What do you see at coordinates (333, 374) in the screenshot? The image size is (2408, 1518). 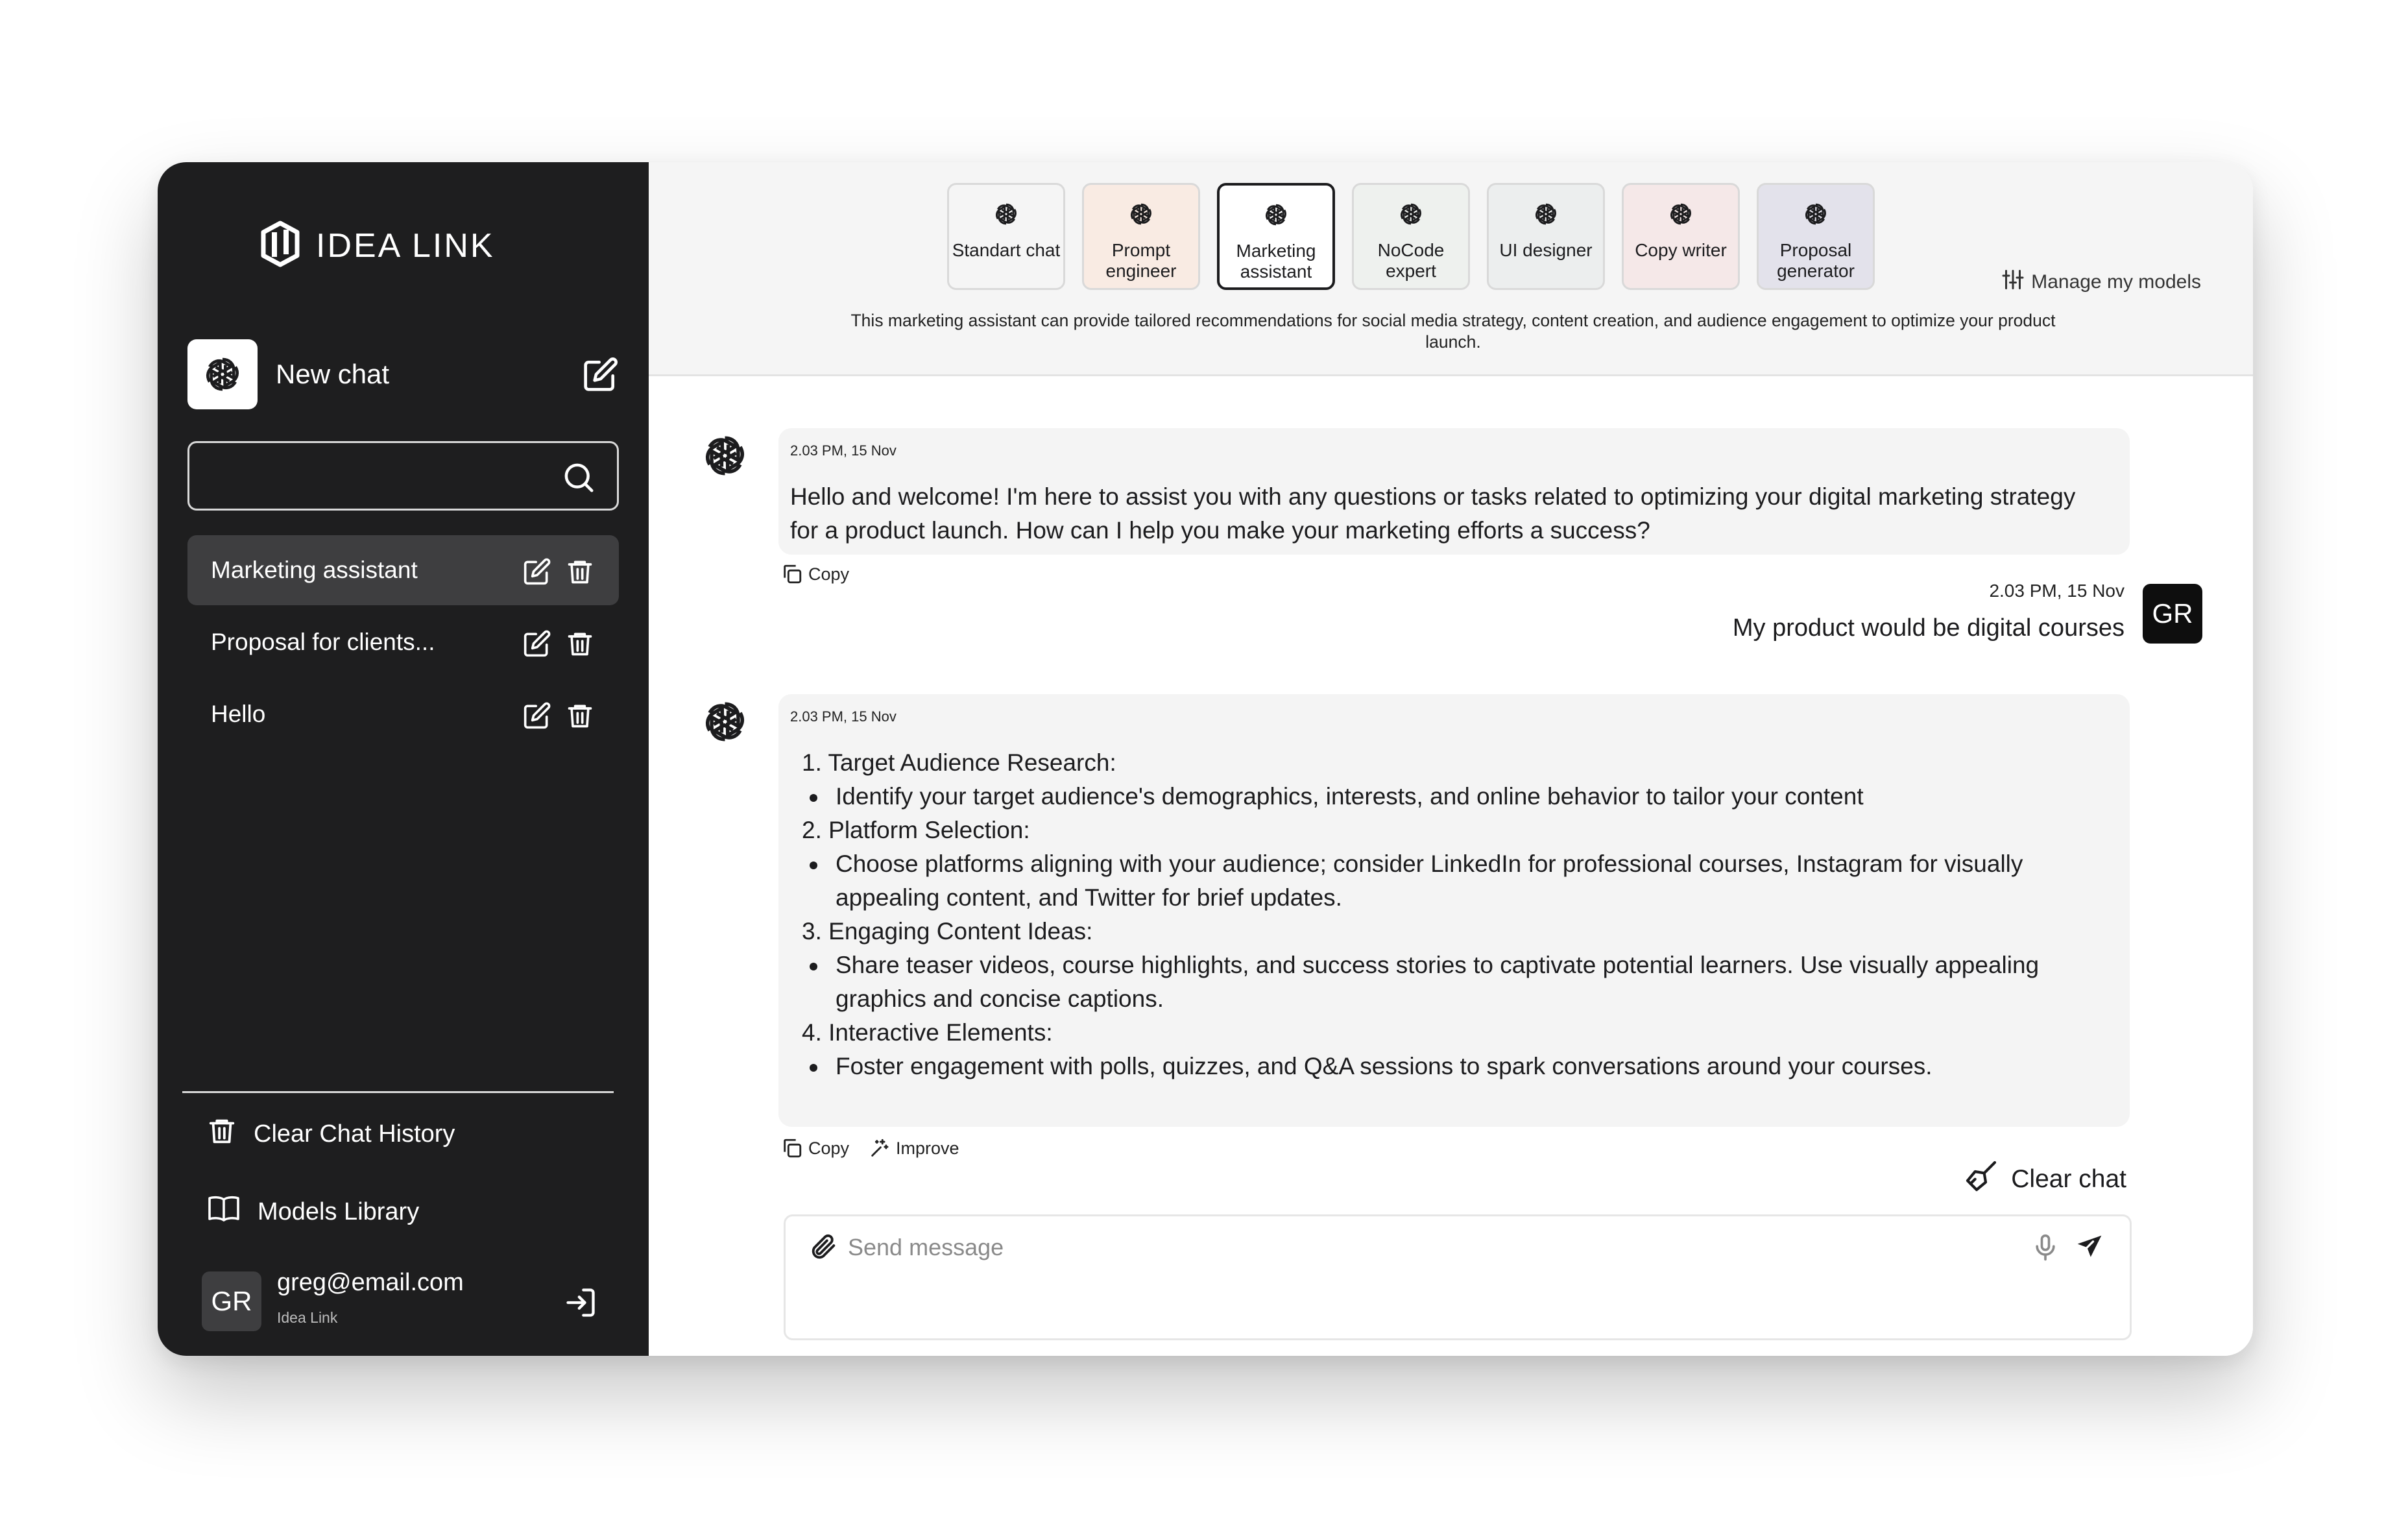 I see `new-chat-label: New chat` at bounding box center [333, 374].